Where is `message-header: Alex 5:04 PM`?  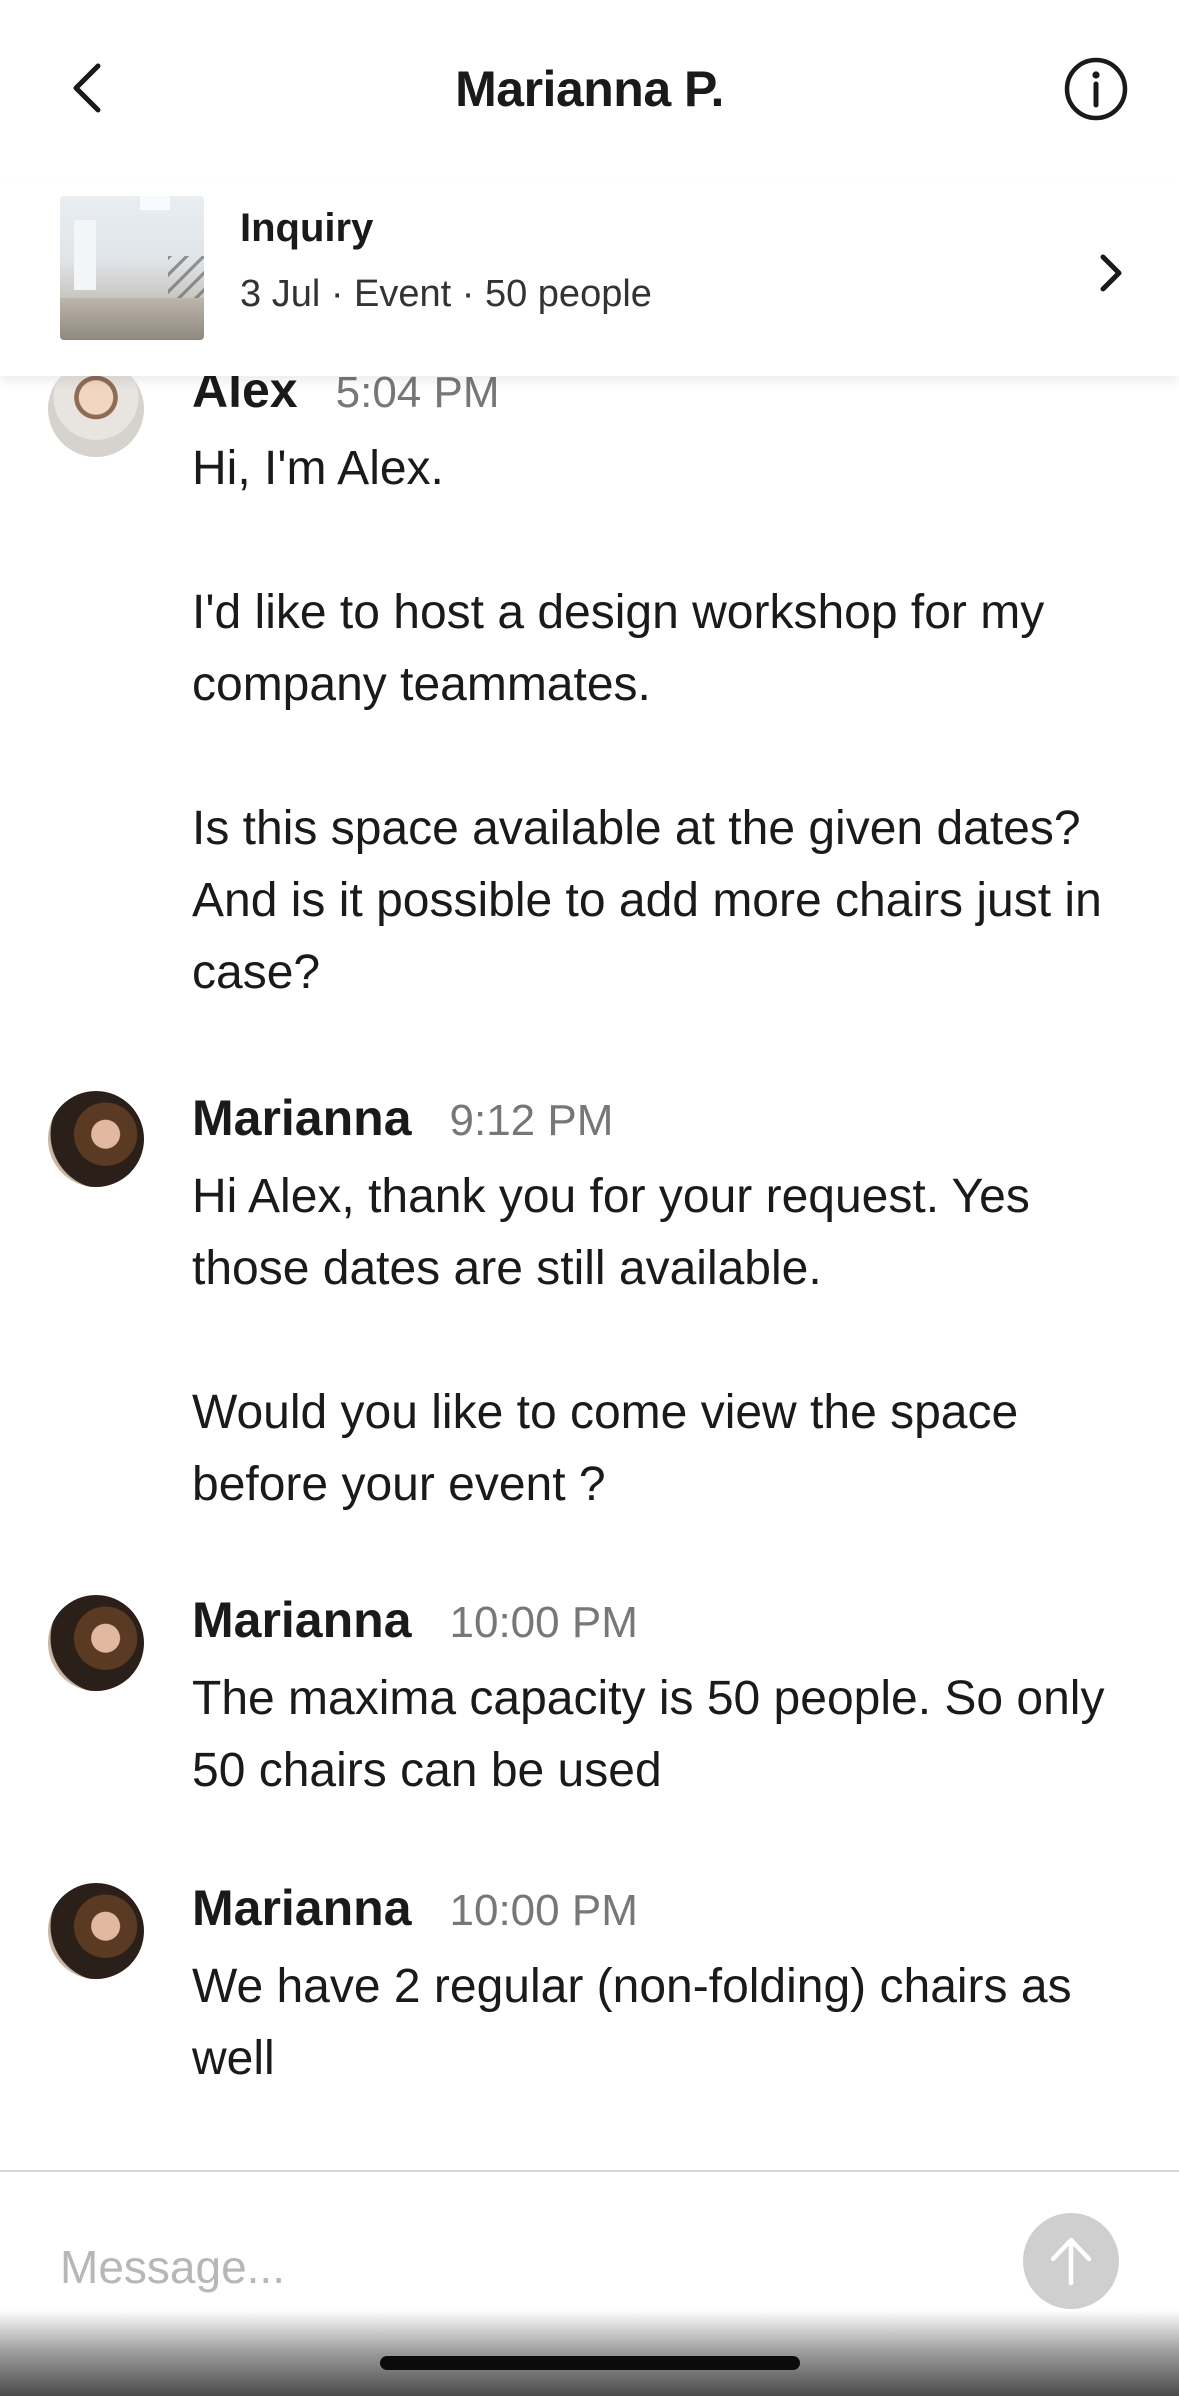
message-header: Alex 5:04 PM is located at coordinates (662, 404).